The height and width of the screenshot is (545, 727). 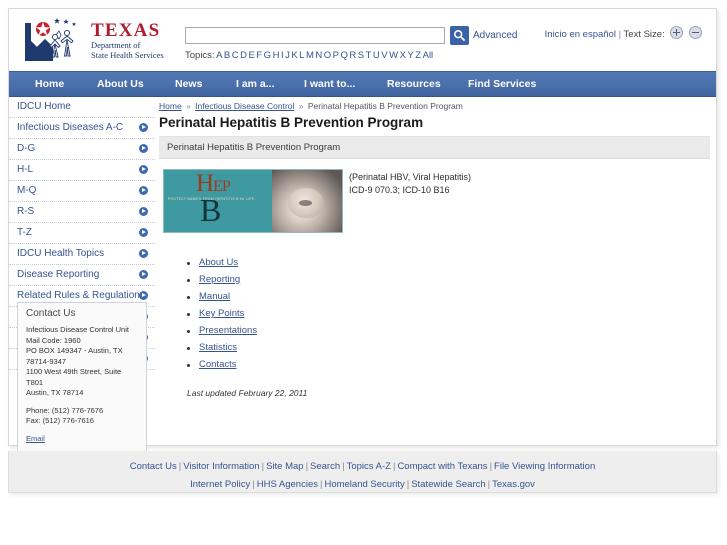 What do you see at coordinates (677, 32) in the screenshot?
I see `text-size-increase-button` at bounding box center [677, 32].